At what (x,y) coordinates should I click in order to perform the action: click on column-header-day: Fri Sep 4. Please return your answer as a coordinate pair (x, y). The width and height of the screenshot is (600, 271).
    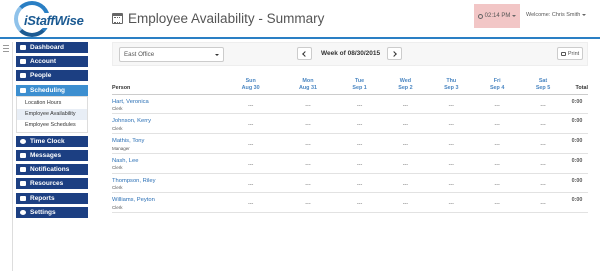
    Looking at the image, I should click on (497, 85).